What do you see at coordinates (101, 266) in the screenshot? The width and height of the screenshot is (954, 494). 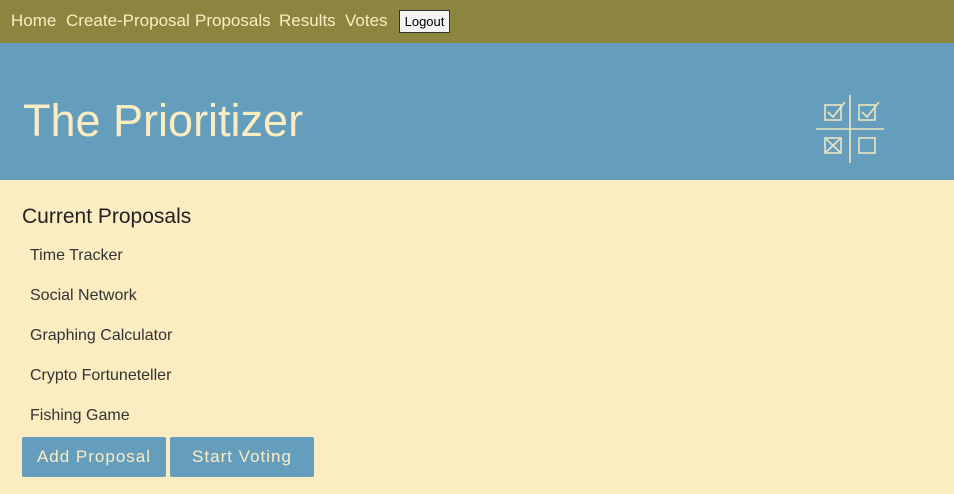 I see `proposal-item: Time Tracker` at bounding box center [101, 266].